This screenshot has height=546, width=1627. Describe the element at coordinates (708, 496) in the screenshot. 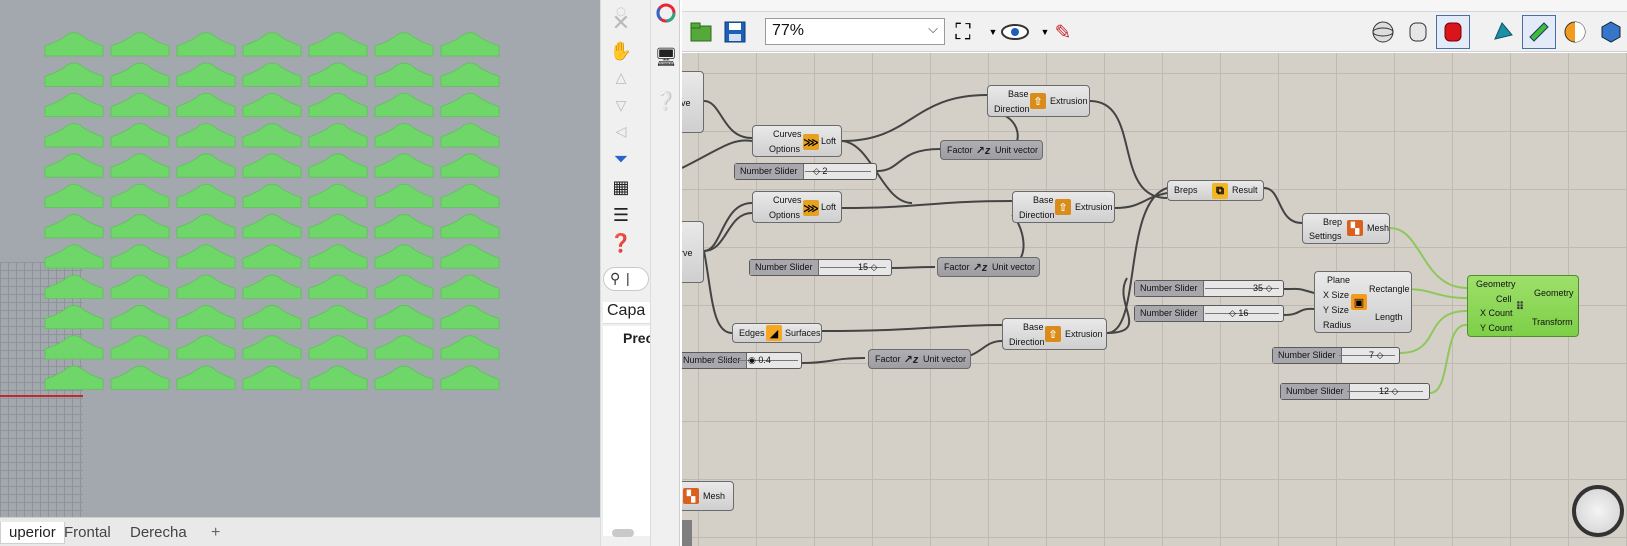

I see `mesh-param-bottom: ▚ Mesh` at that location.